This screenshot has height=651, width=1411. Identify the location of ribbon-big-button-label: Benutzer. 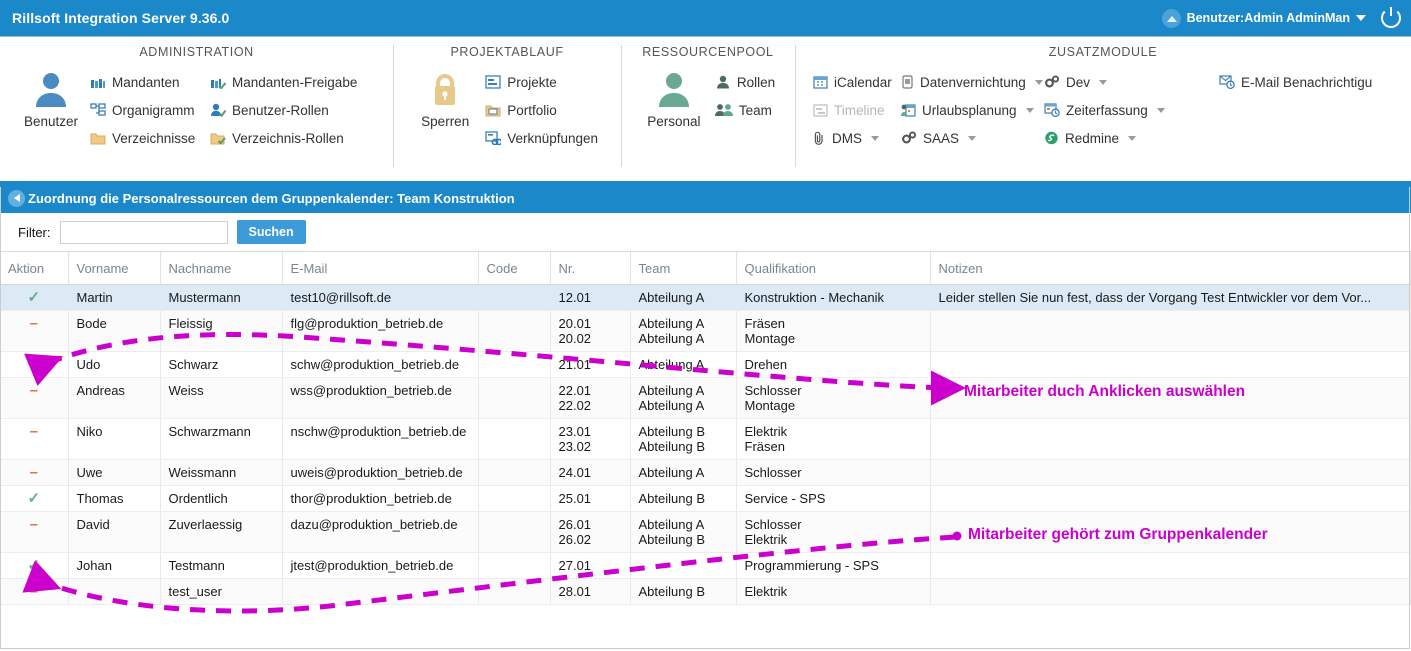
(51, 121).